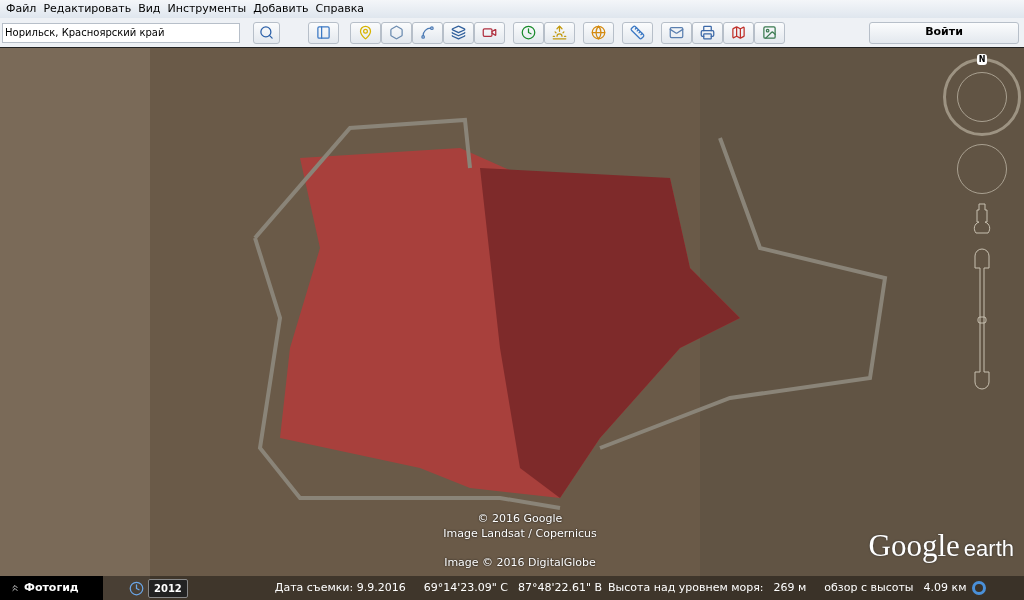 The image size is (1024, 600). I want to click on copyright-text: Image Landsat / Copernicus, so click(520, 533).